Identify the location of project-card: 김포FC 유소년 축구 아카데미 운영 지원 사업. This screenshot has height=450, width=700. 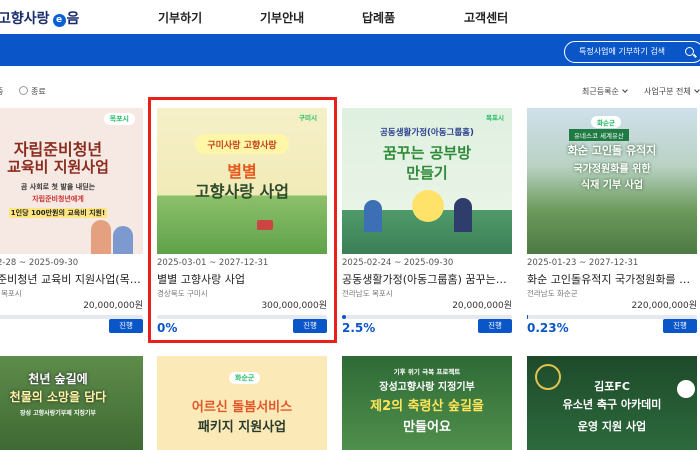
(612, 403).